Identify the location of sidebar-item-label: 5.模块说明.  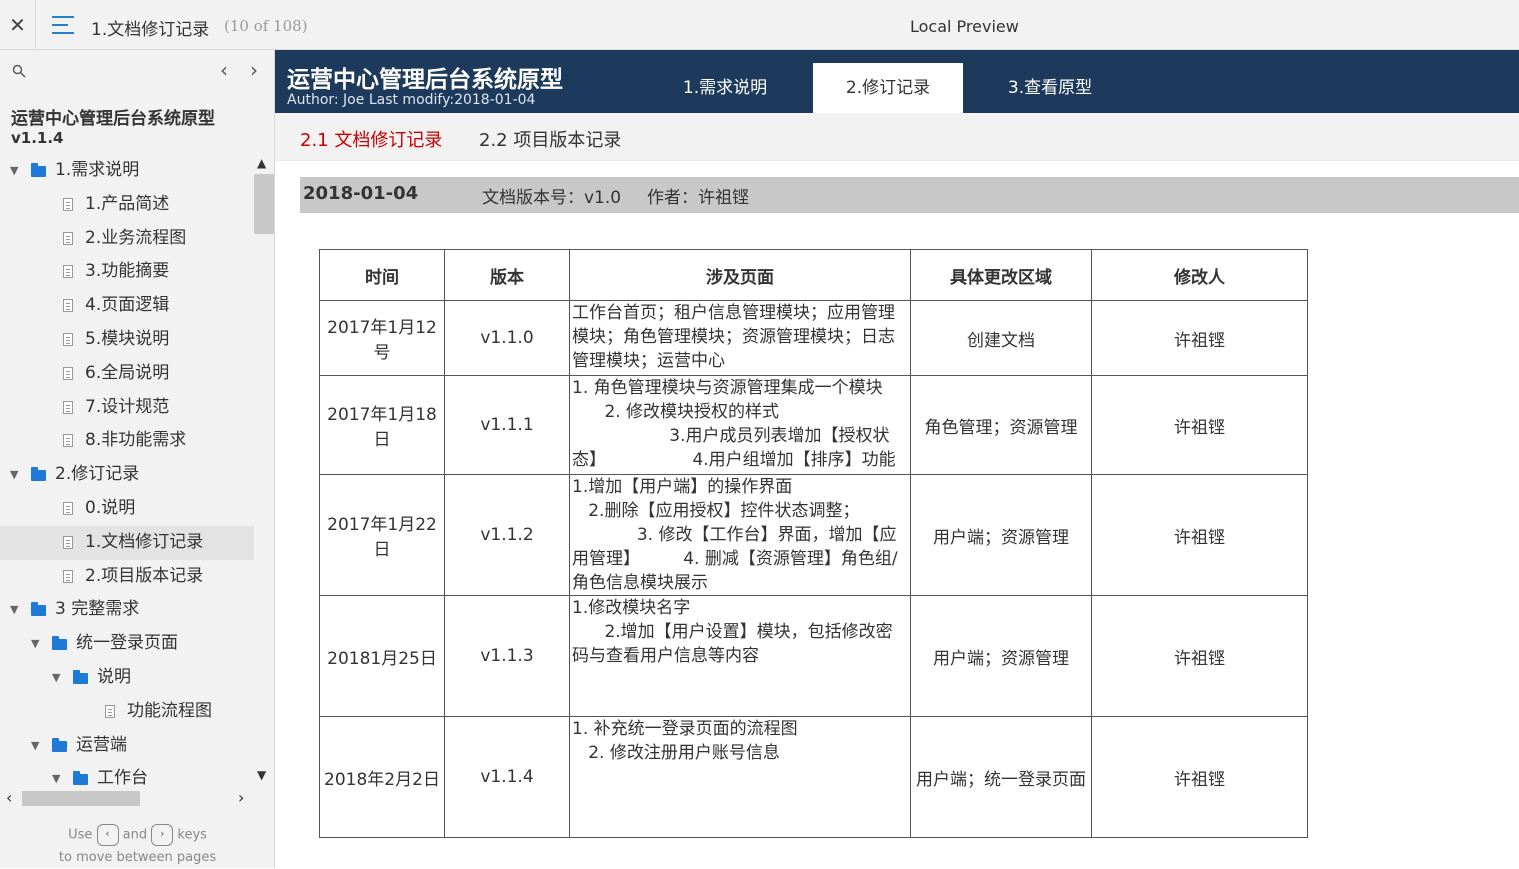
(127, 338).